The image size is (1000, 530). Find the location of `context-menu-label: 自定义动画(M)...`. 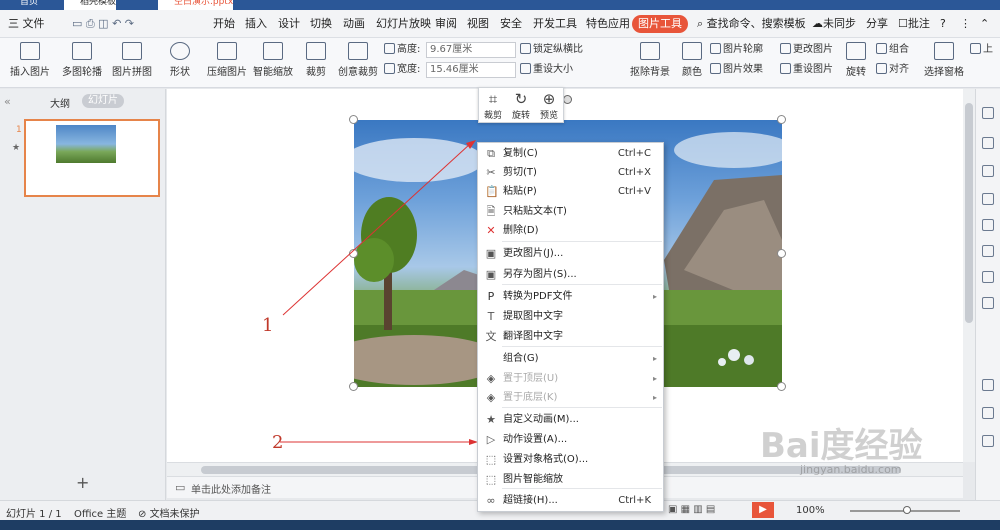

context-menu-label: 自定义动画(M)... is located at coordinates (541, 419).